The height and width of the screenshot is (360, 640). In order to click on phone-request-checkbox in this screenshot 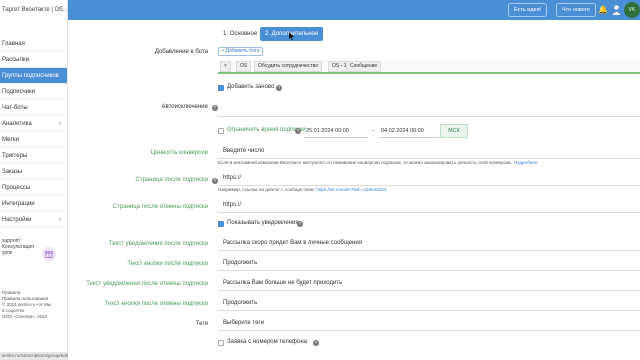, I will do `click(221, 343)`.